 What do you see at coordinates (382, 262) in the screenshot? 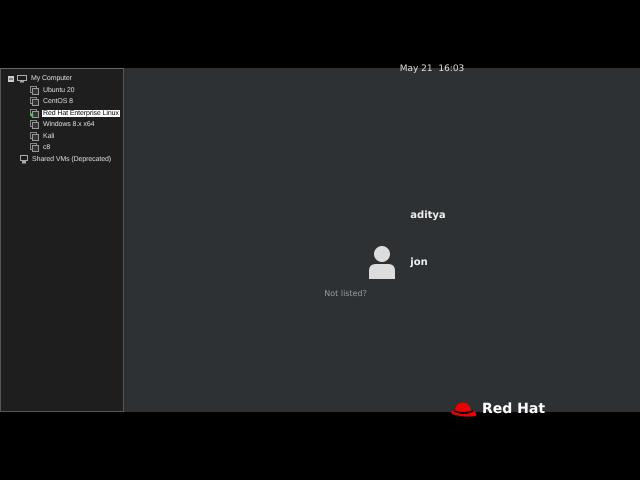
I see `user-avatar-icon` at bounding box center [382, 262].